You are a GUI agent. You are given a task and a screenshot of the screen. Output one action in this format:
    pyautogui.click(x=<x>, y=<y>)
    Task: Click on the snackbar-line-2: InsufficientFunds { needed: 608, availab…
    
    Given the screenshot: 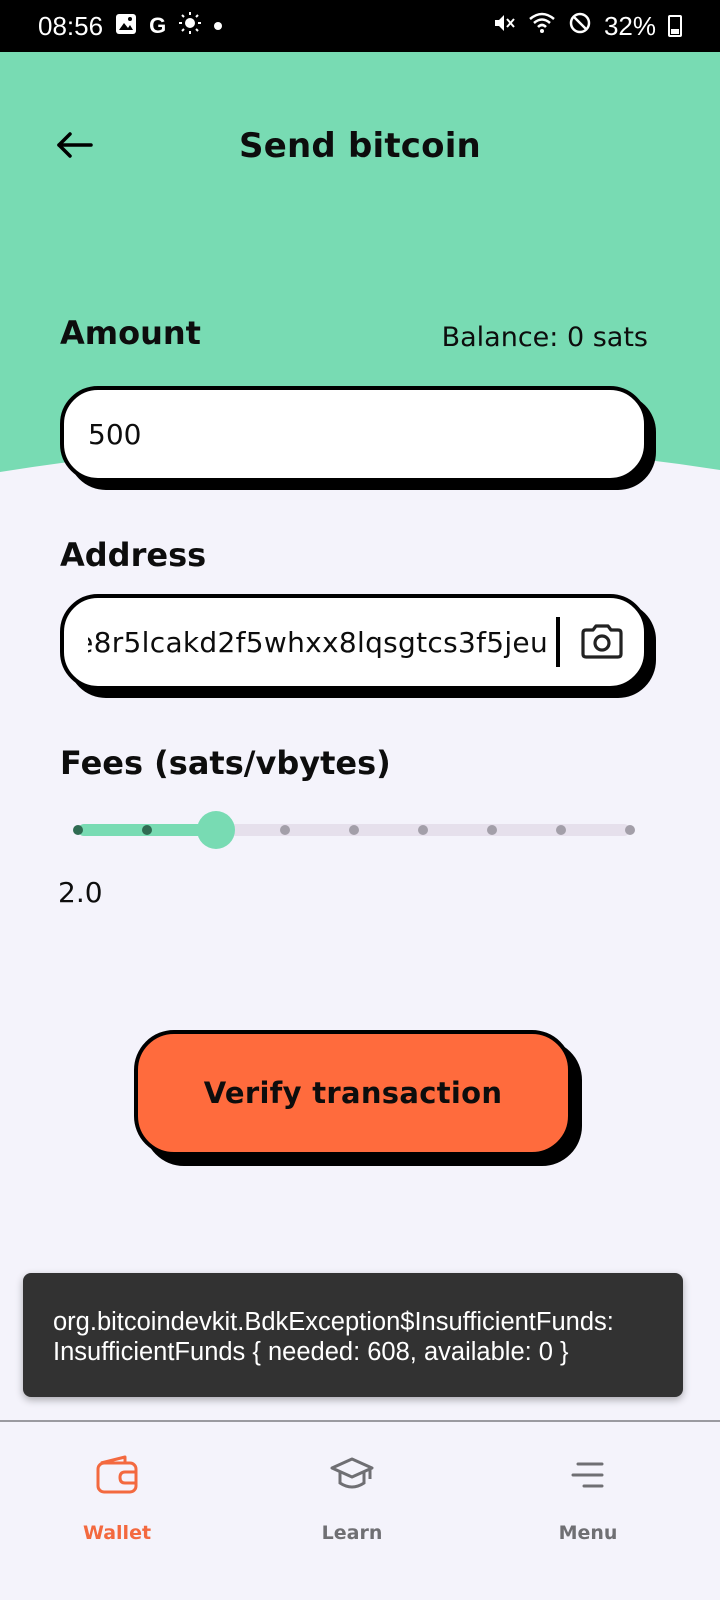 What is the action you would take?
    pyautogui.click(x=311, y=1352)
    